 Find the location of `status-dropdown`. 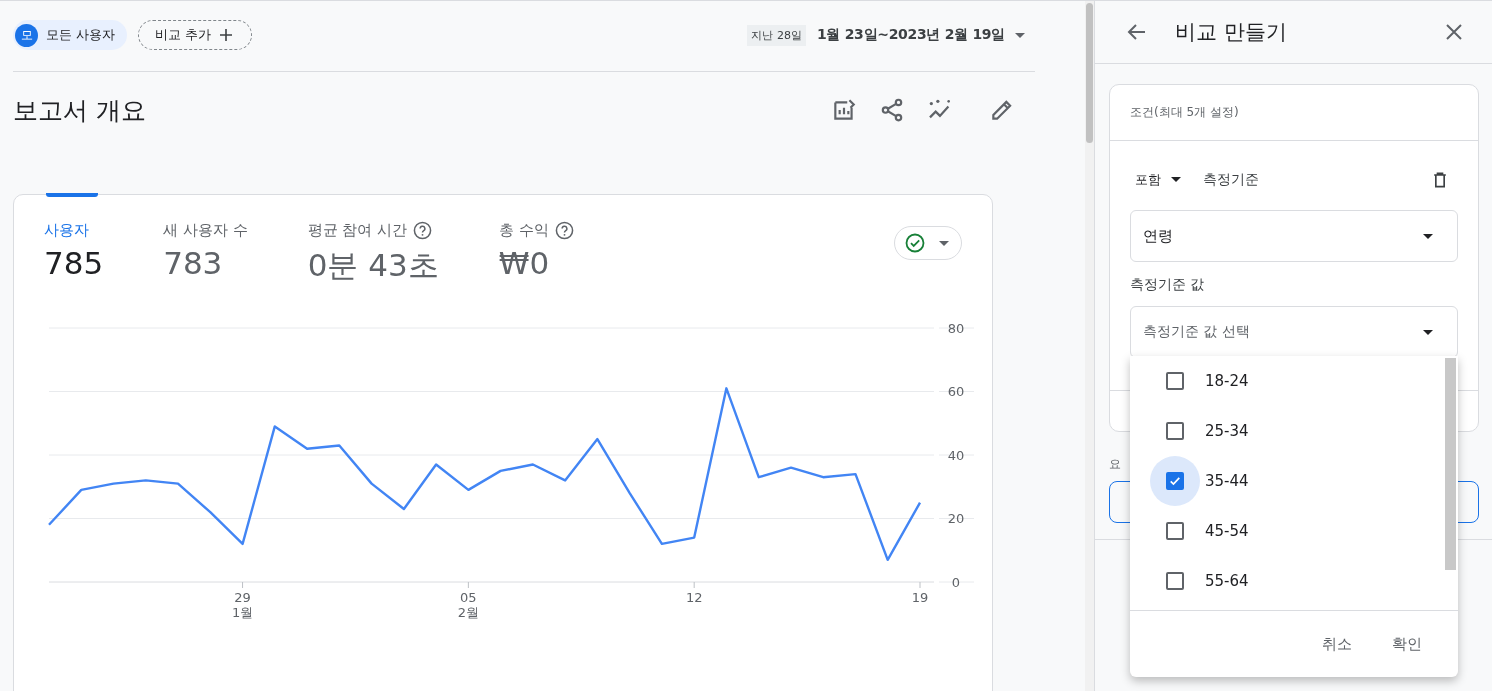

status-dropdown is located at coordinates (928, 243).